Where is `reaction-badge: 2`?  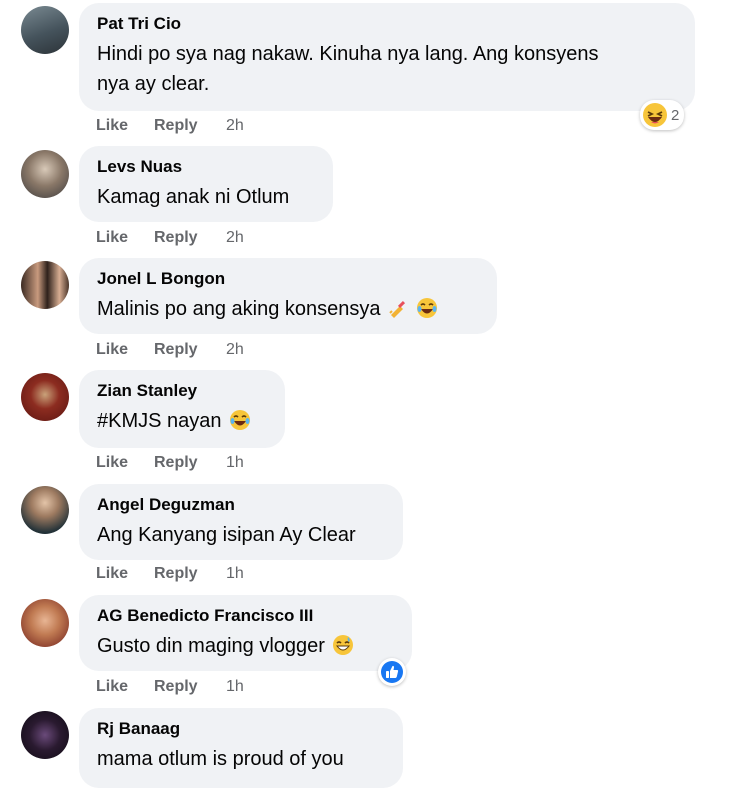 reaction-badge: 2 is located at coordinates (662, 115).